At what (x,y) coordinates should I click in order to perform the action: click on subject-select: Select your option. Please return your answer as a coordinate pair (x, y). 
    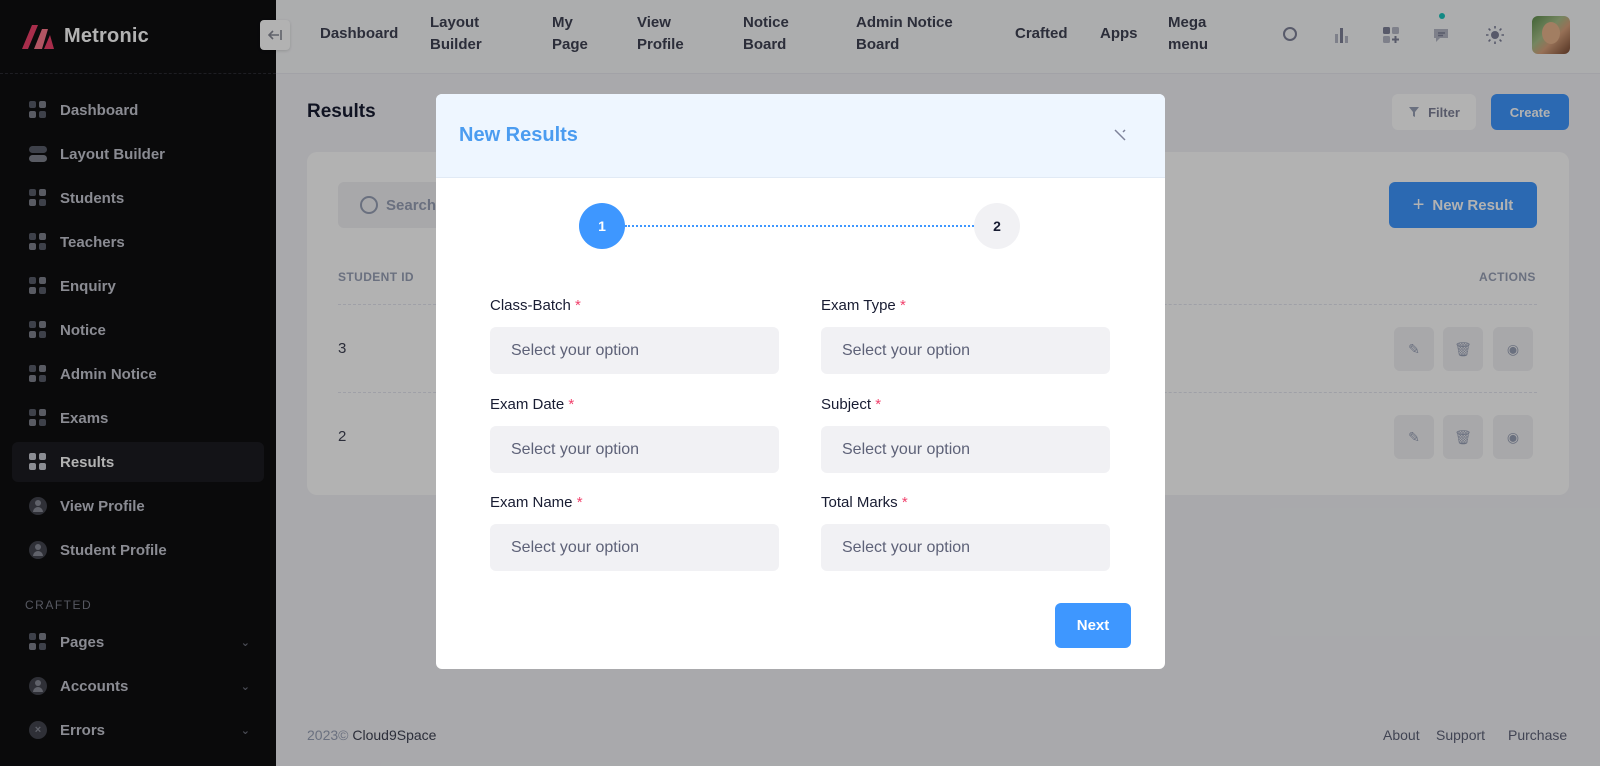
    Looking at the image, I should click on (965, 449).